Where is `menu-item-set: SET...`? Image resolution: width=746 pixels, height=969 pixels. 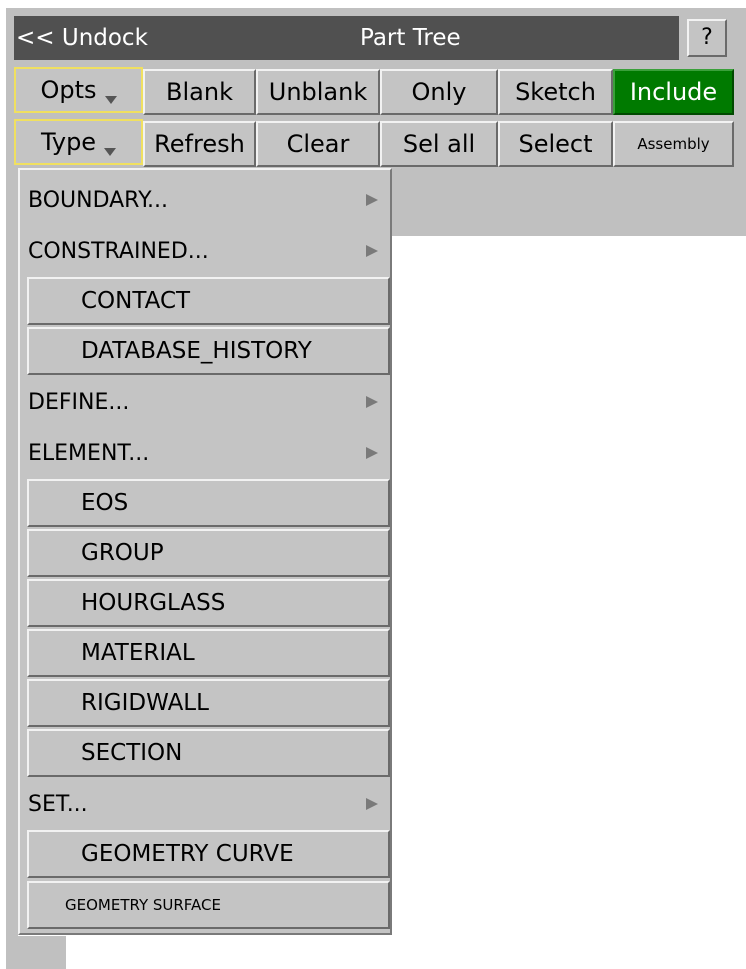 menu-item-set: SET... is located at coordinates (205, 805).